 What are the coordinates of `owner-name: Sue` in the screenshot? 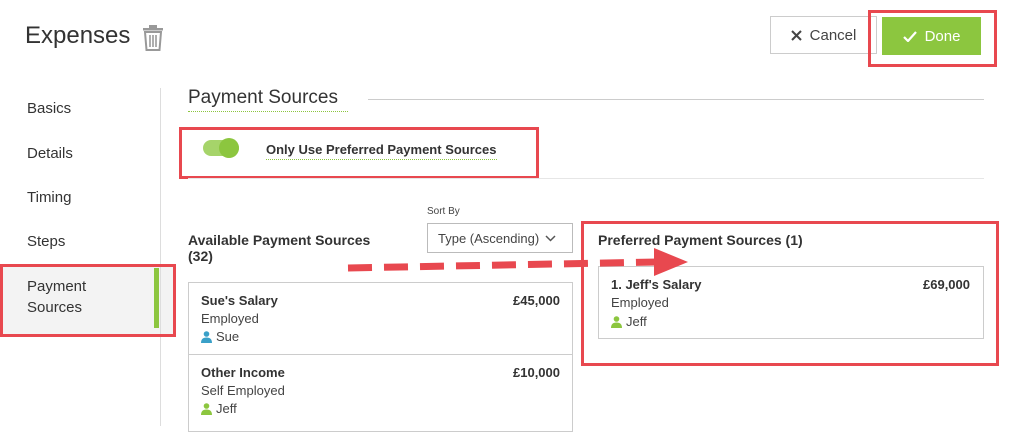 It's located at (228, 336).